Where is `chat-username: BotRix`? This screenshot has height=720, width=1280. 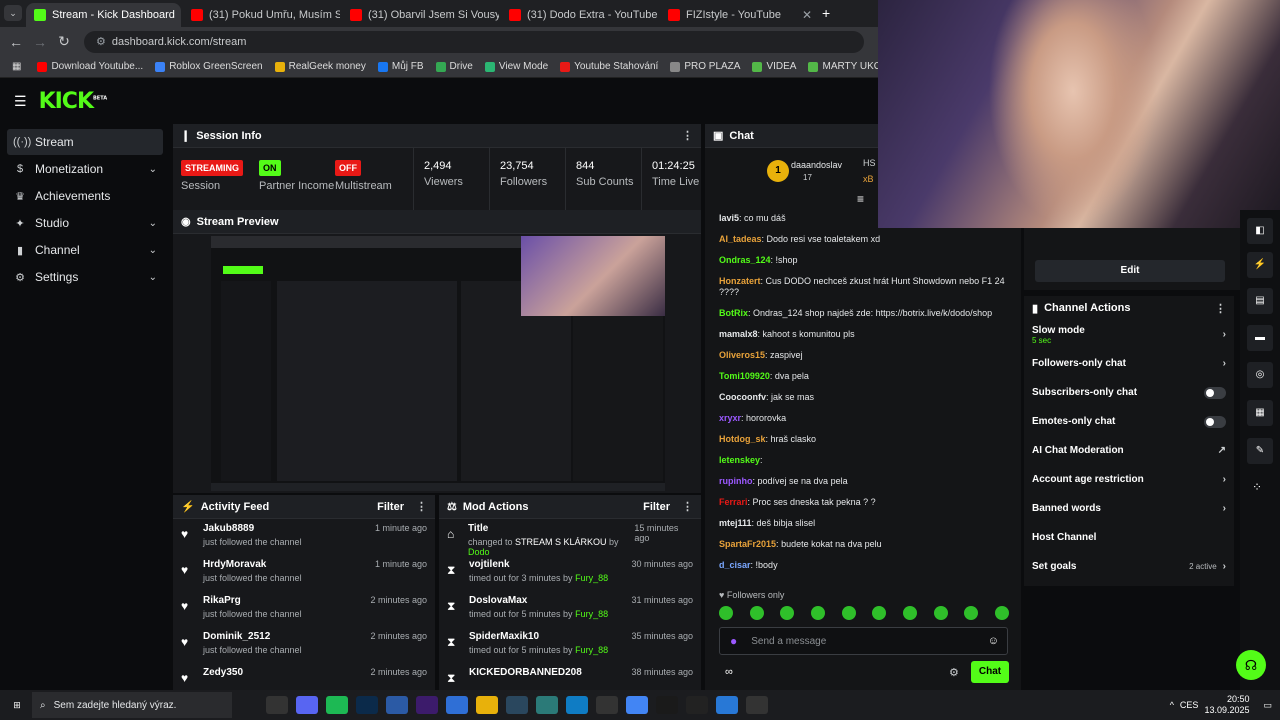
chat-username: BotRix is located at coordinates (733, 313).